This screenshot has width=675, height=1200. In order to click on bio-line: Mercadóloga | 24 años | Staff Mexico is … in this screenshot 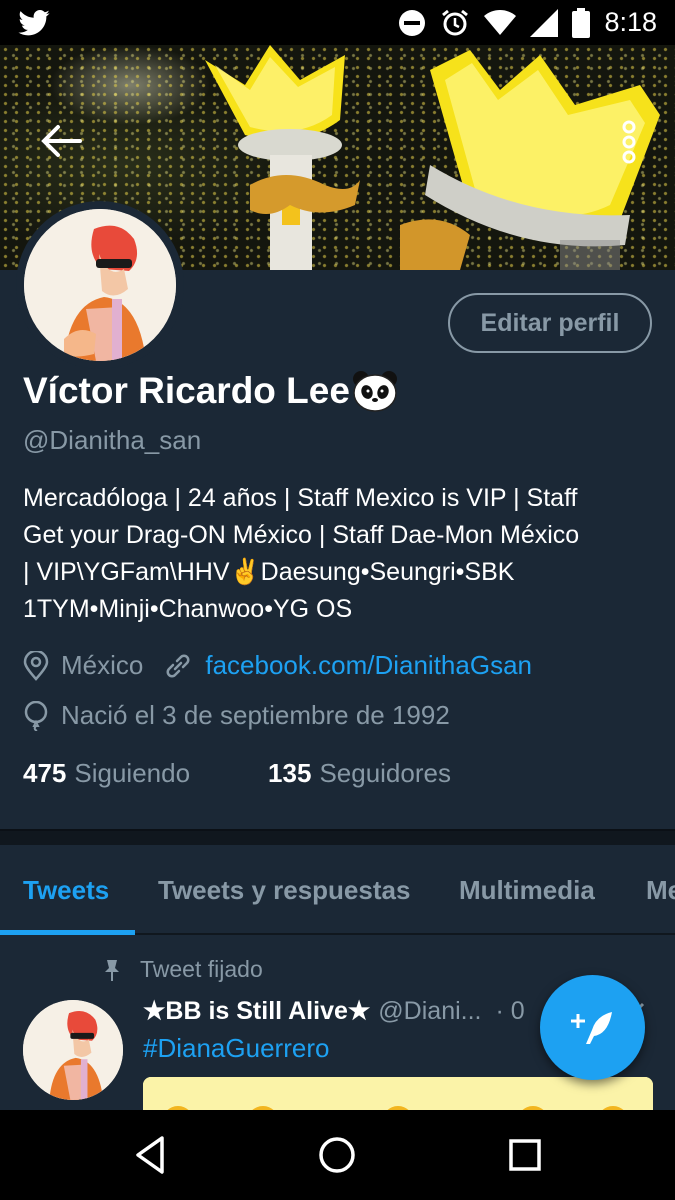, I will do `click(300, 498)`.